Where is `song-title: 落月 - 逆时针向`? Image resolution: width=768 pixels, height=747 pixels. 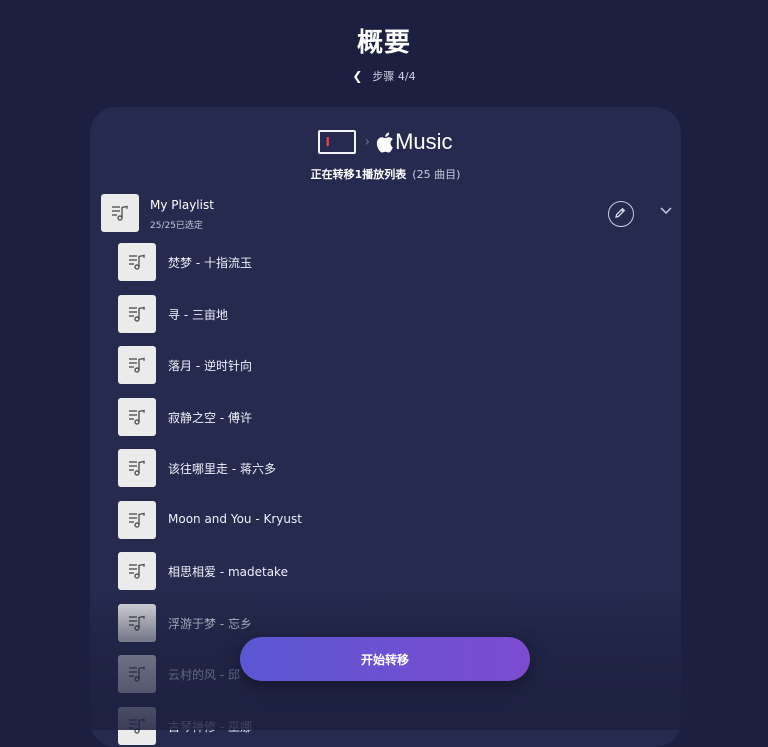 song-title: 落月 - 逆时针向 is located at coordinates (210, 366).